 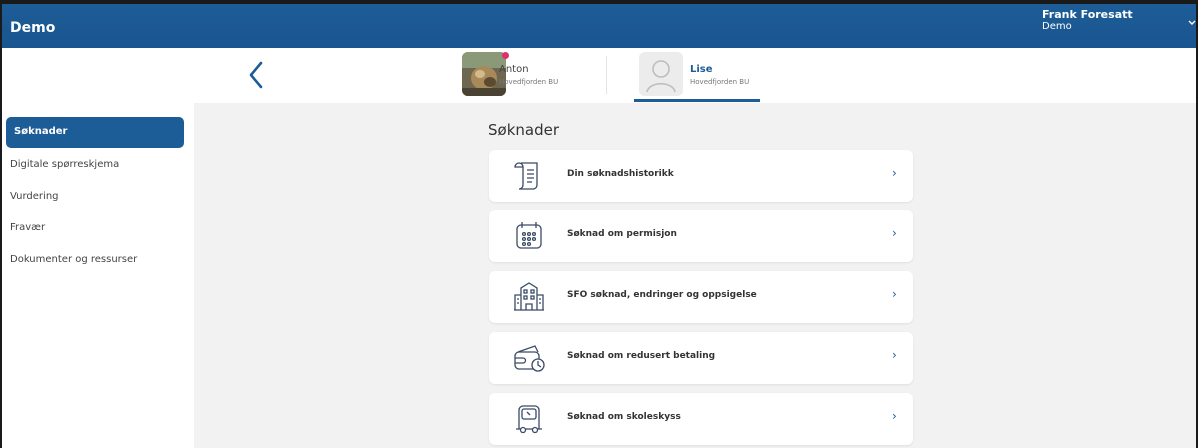 I want to click on sidebar-item-vurdering: Vurdering, so click(x=95, y=197).